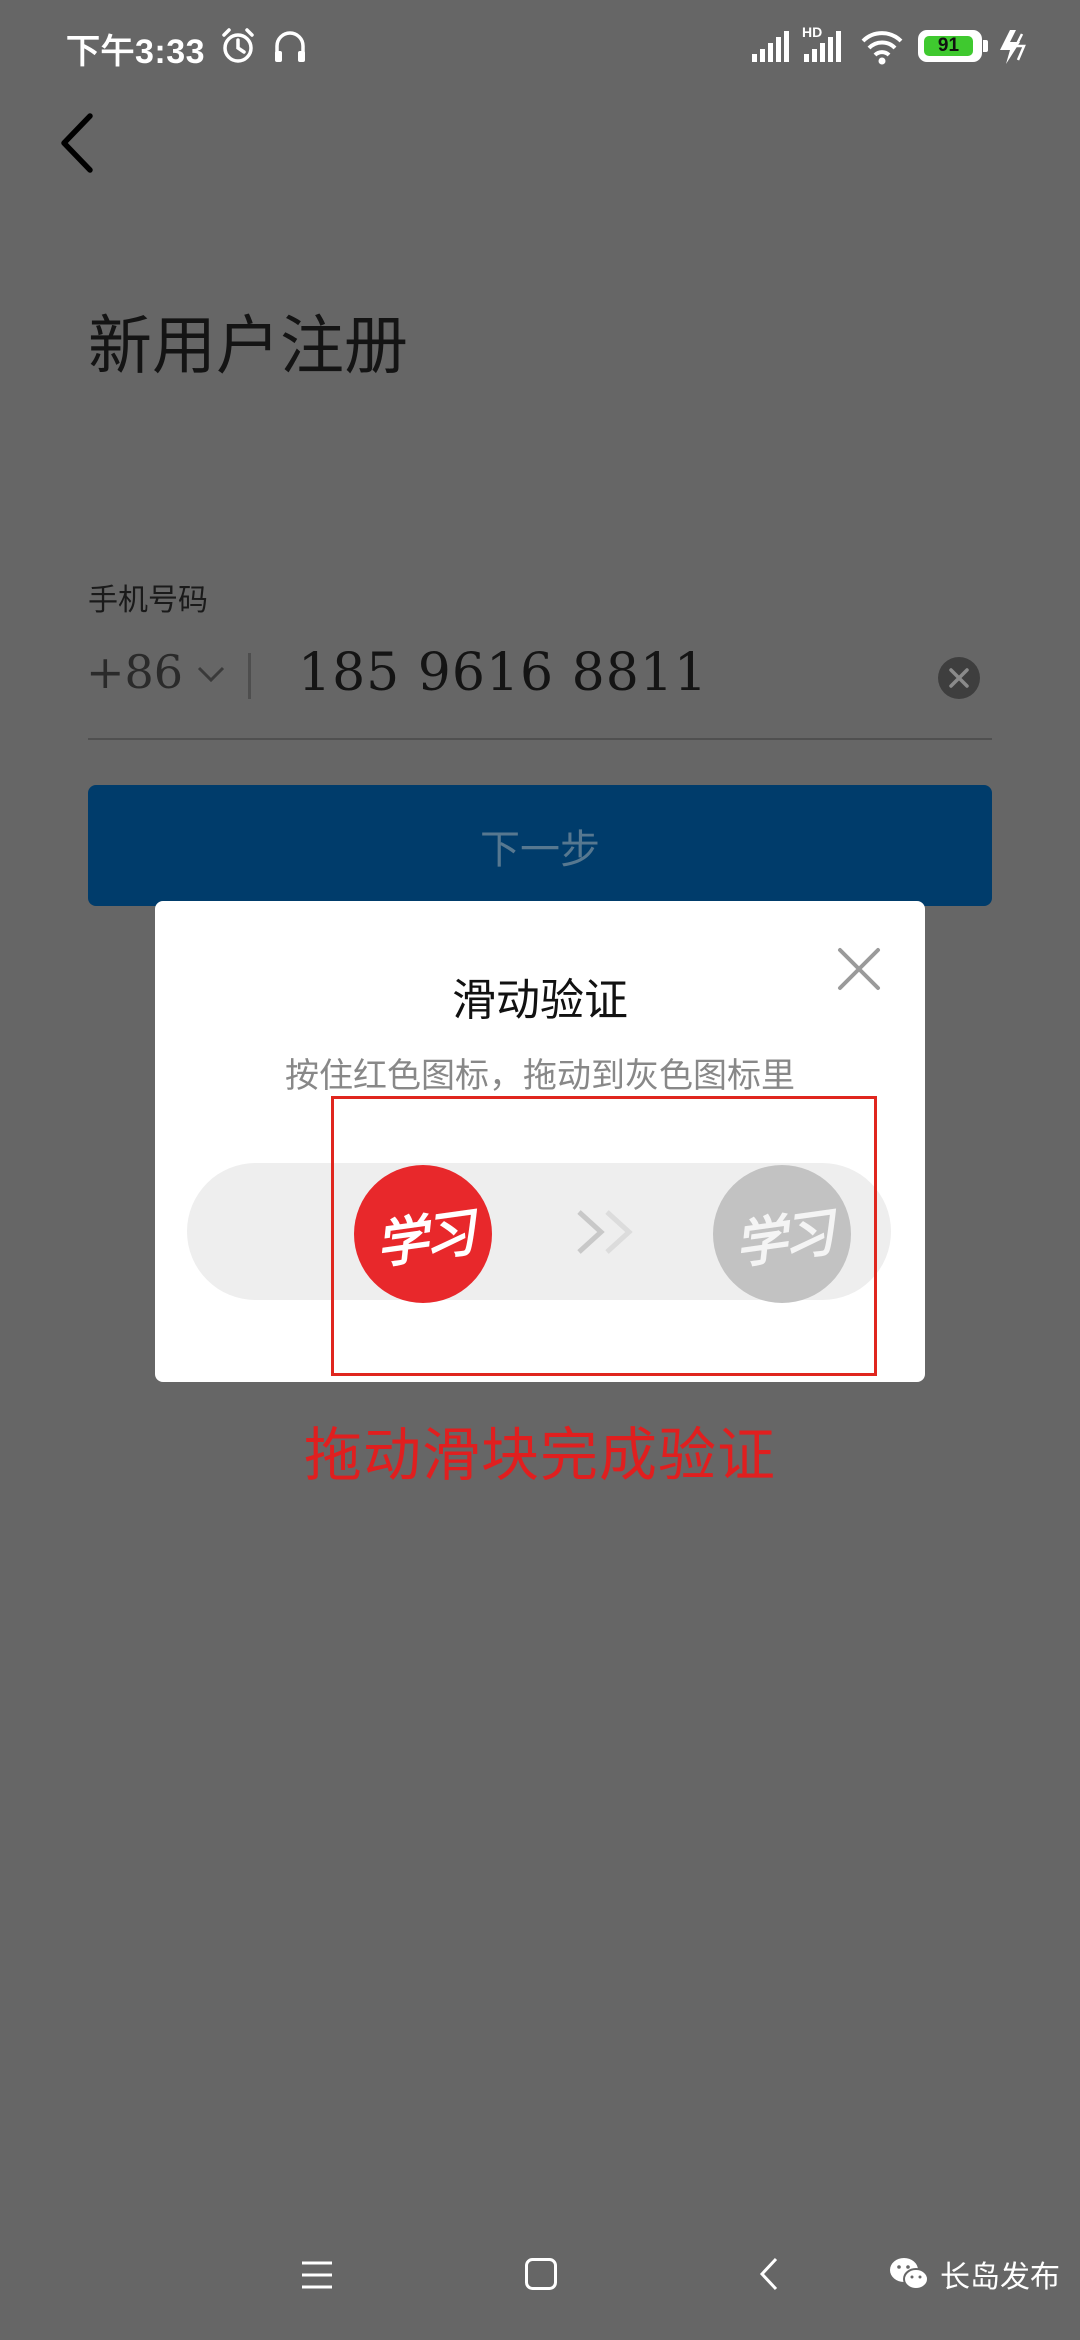  Describe the element at coordinates (539, 1455) in the screenshot. I see `annotation-text: 拖动滑块完成验证` at that location.